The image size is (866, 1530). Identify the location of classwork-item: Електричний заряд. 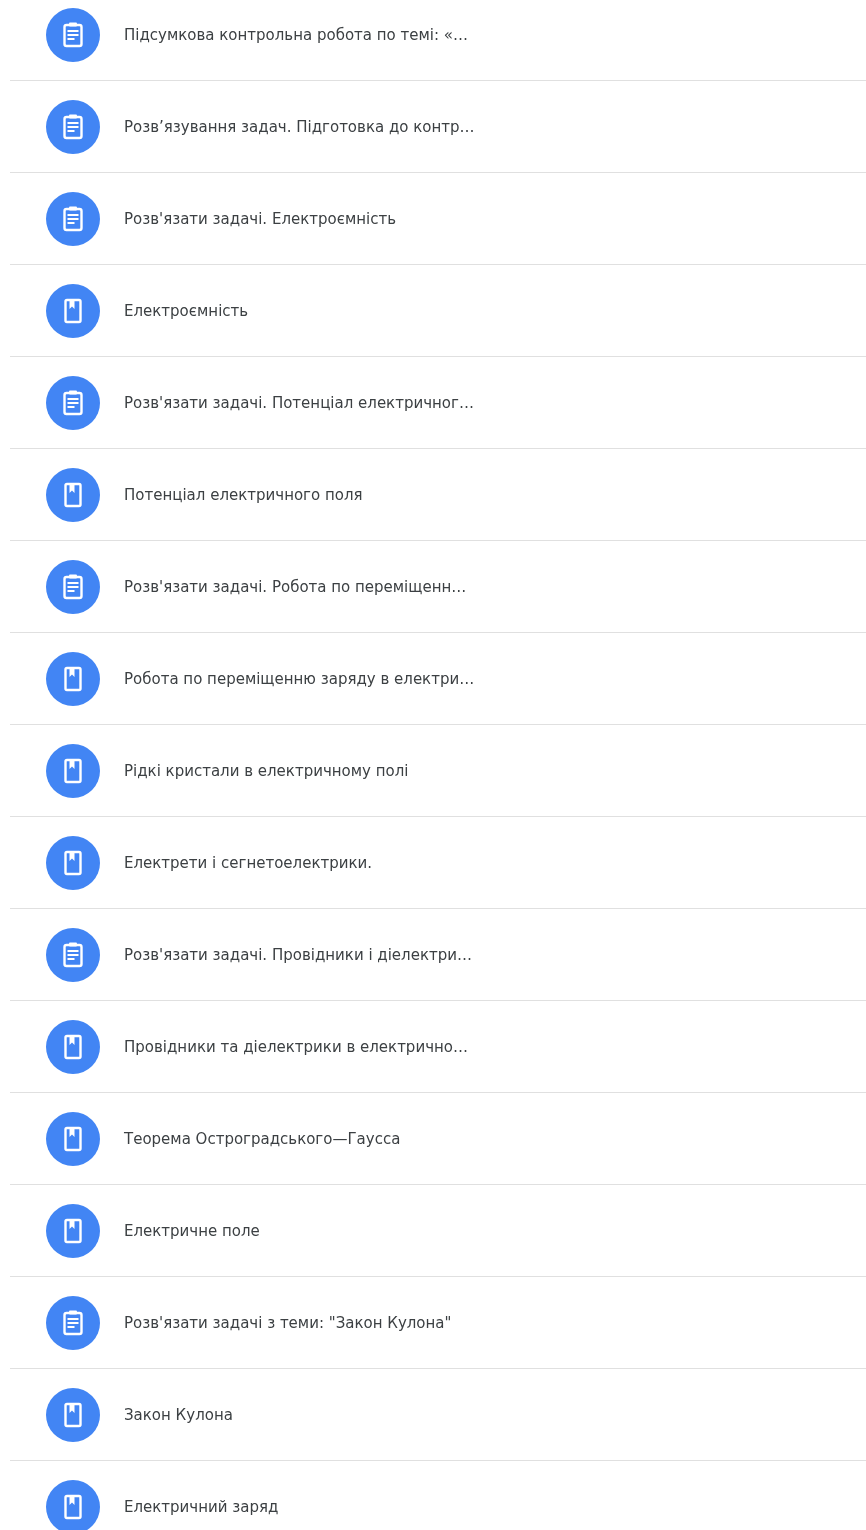
(438, 1495).